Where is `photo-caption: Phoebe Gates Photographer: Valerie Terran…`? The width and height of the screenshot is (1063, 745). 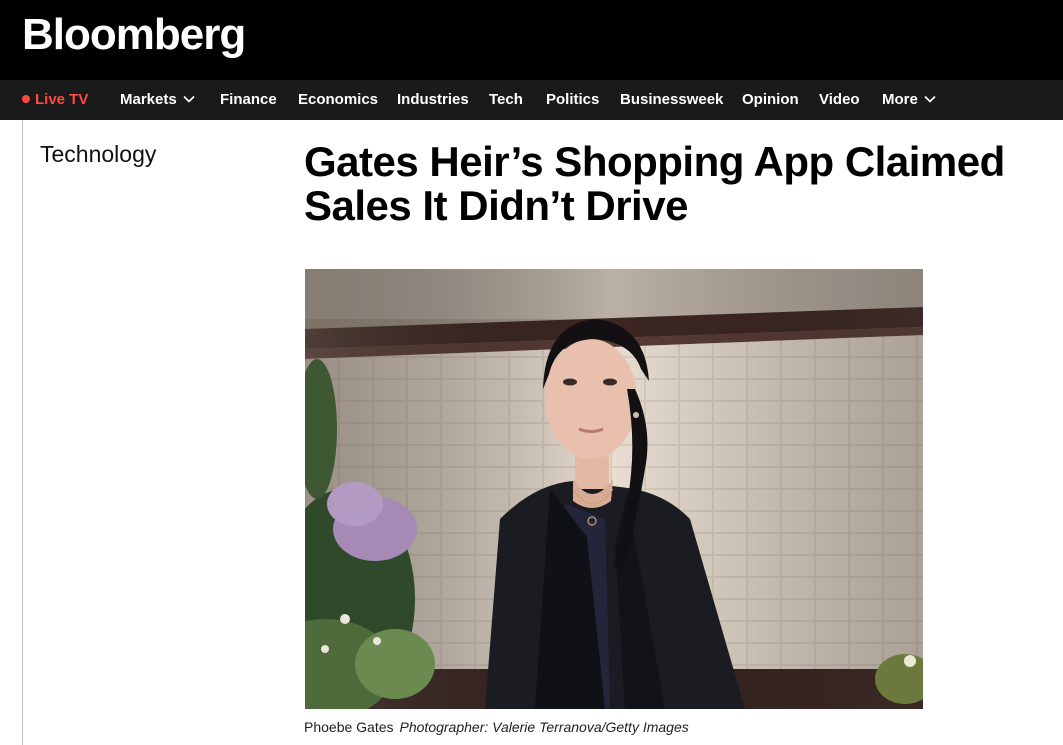
photo-caption: Phoebe Gates Photographer: Valerie Terran… is located at coordinates (496, 727).